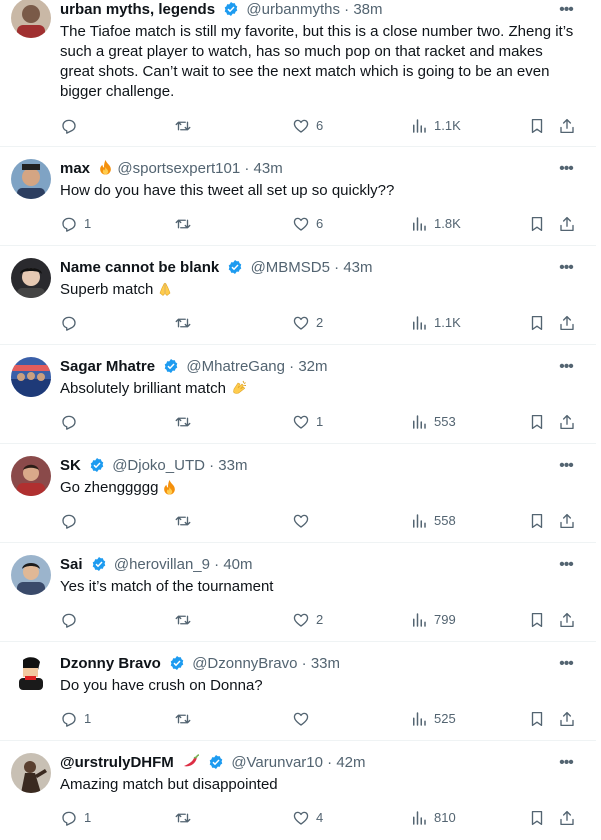 This screenshot has height=840, width=601. I want to click on author-handle: @herovillan_9, so click(162, 564).